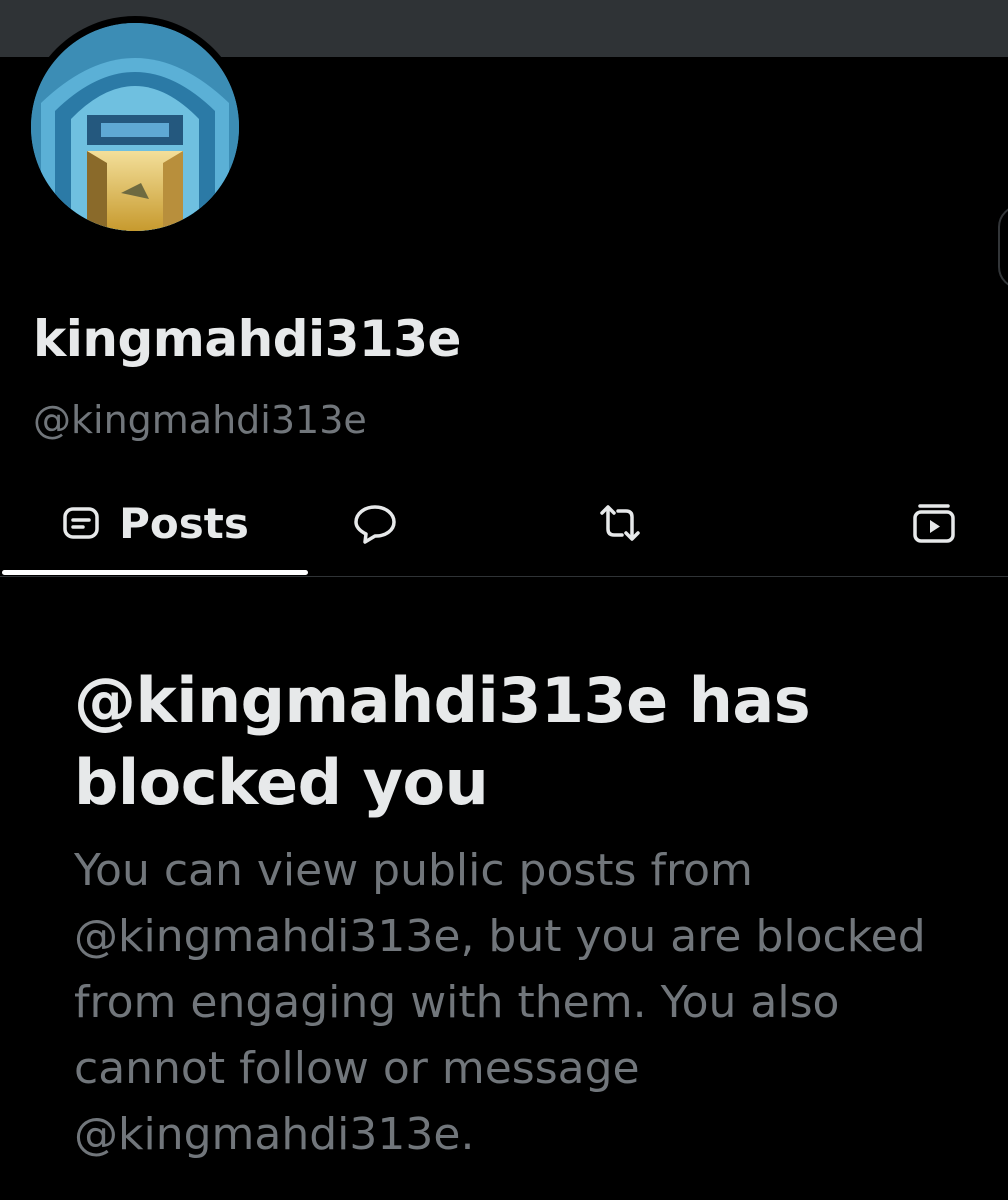 The height and width of the screenshot is (1200, 1008). I want to click on tab-media, so click(909, 523).